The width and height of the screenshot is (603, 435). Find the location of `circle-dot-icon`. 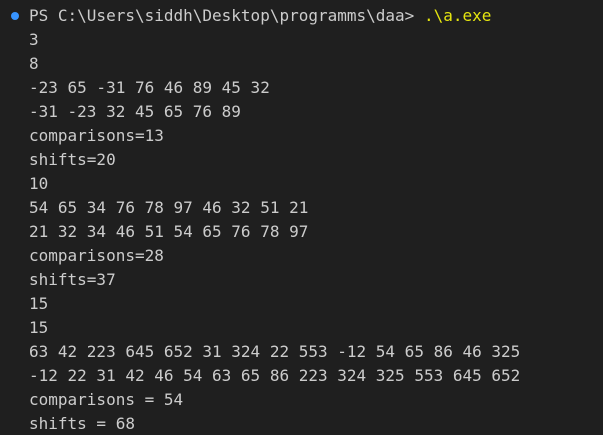

circle-dot-icon is located at coordinates (15, 16).